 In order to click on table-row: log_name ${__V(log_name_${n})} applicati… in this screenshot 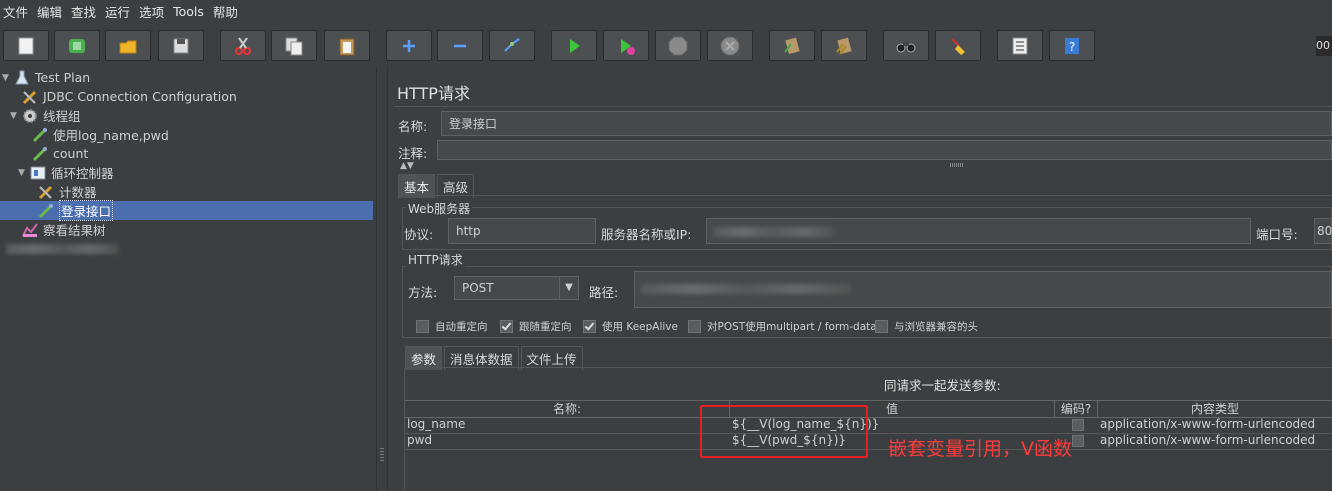, I will do `click(868, 425)`.